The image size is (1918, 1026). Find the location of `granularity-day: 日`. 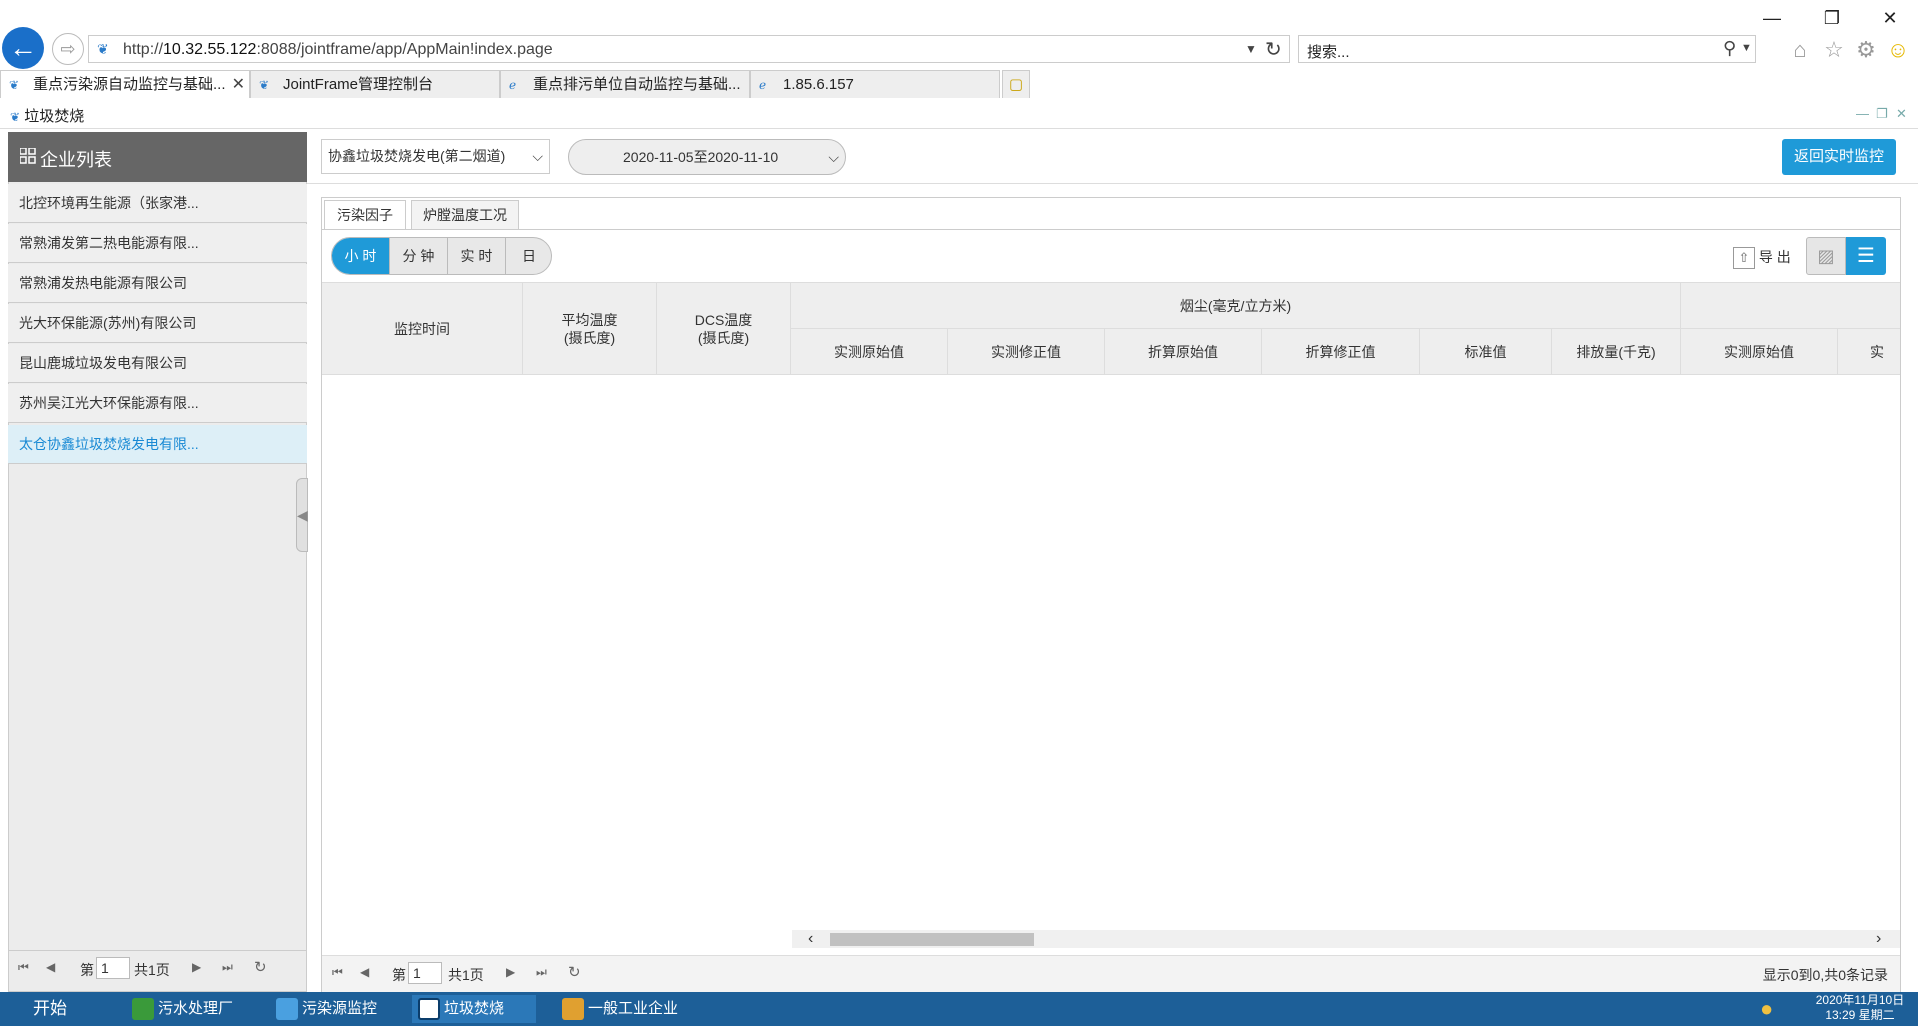

granularity-day: 日 is located at coordinates (528, 256).